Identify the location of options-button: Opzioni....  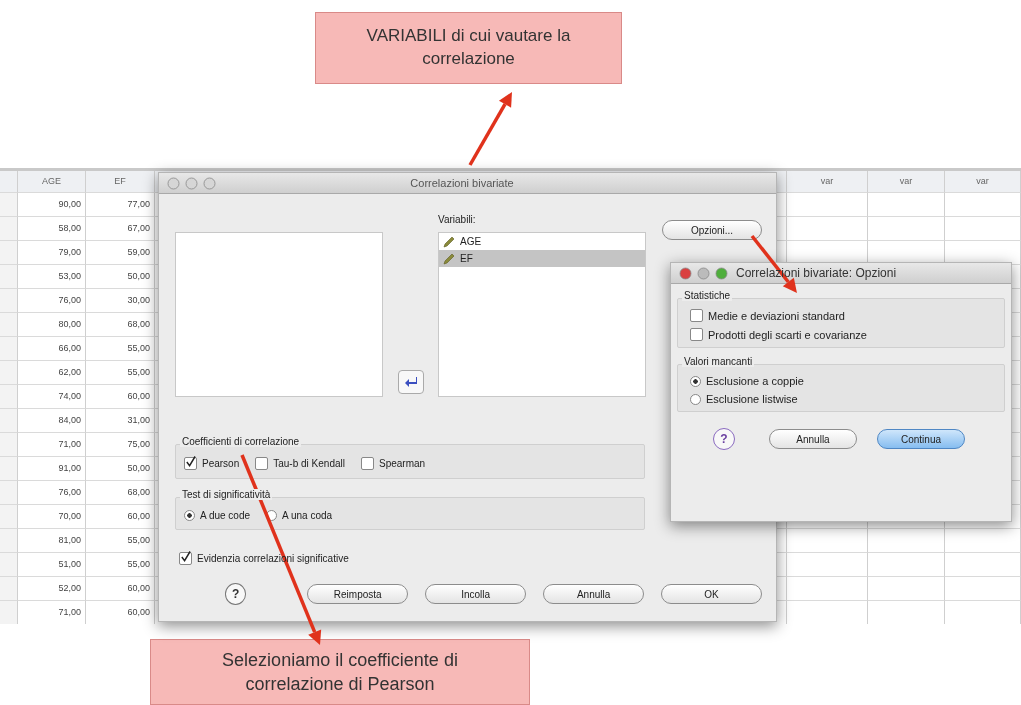
(712, 230).